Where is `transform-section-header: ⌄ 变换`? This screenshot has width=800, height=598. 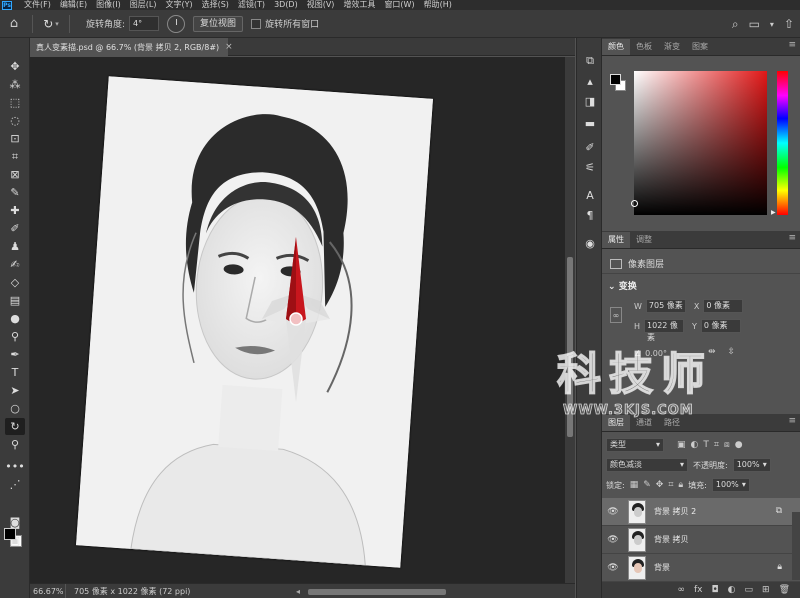
transform-section-header: ⌄ 变换 is located at coordinates (622, 285).